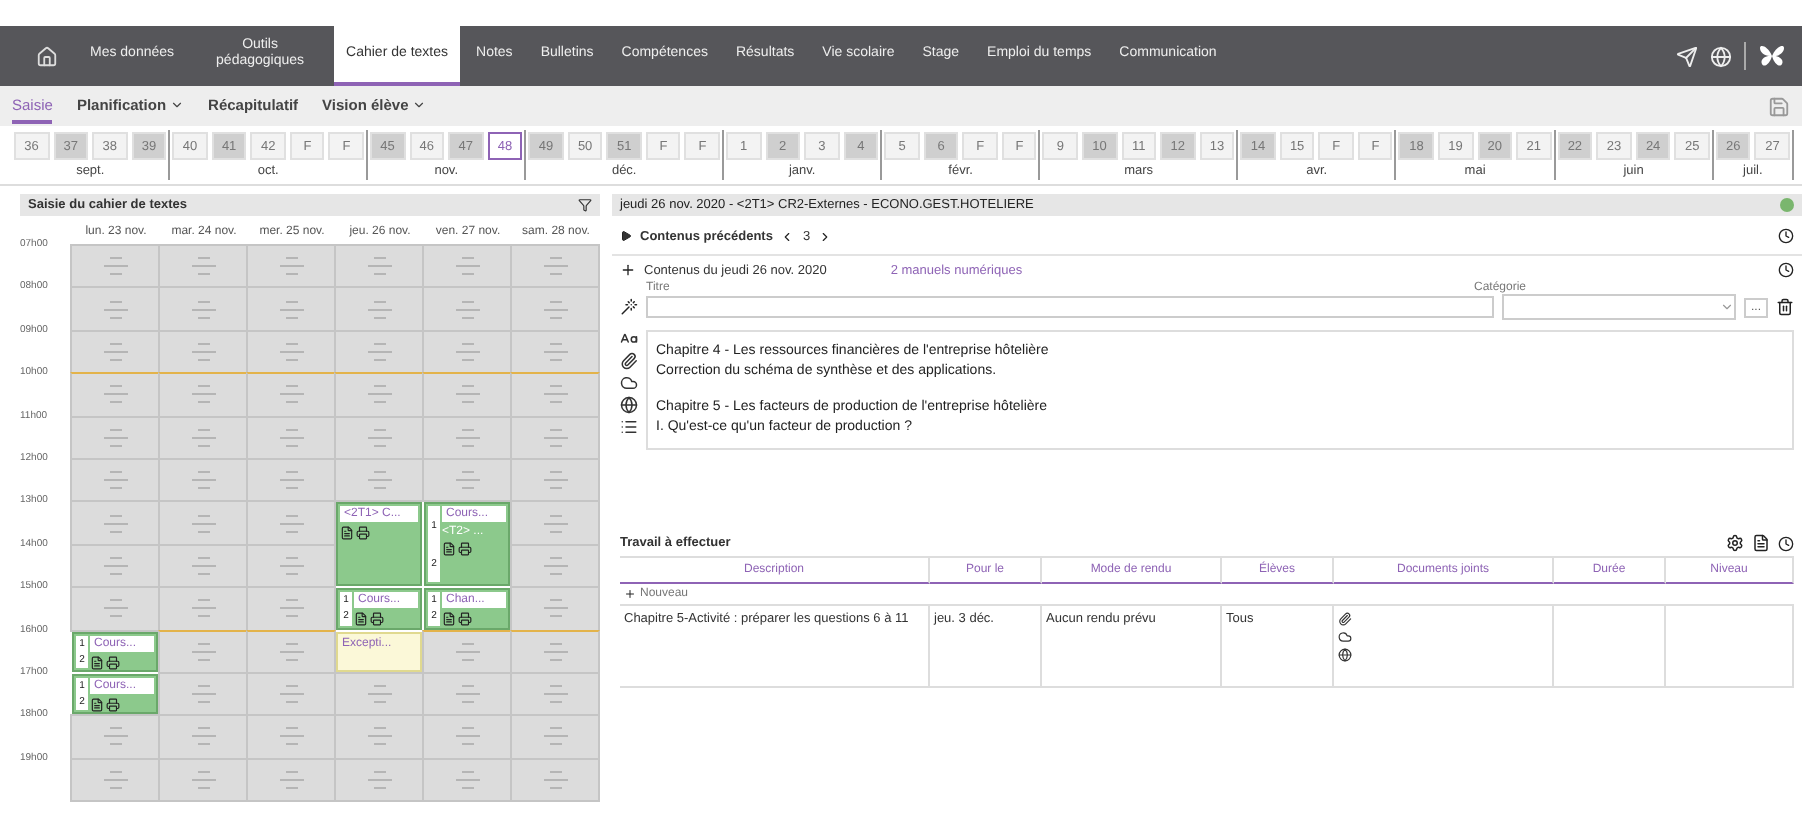 This screenshot has width=1802, height=816. What do you see at coordinates (1619, 307) in the screenshot?
I see `category-select` at bounding box center [1619, 307].